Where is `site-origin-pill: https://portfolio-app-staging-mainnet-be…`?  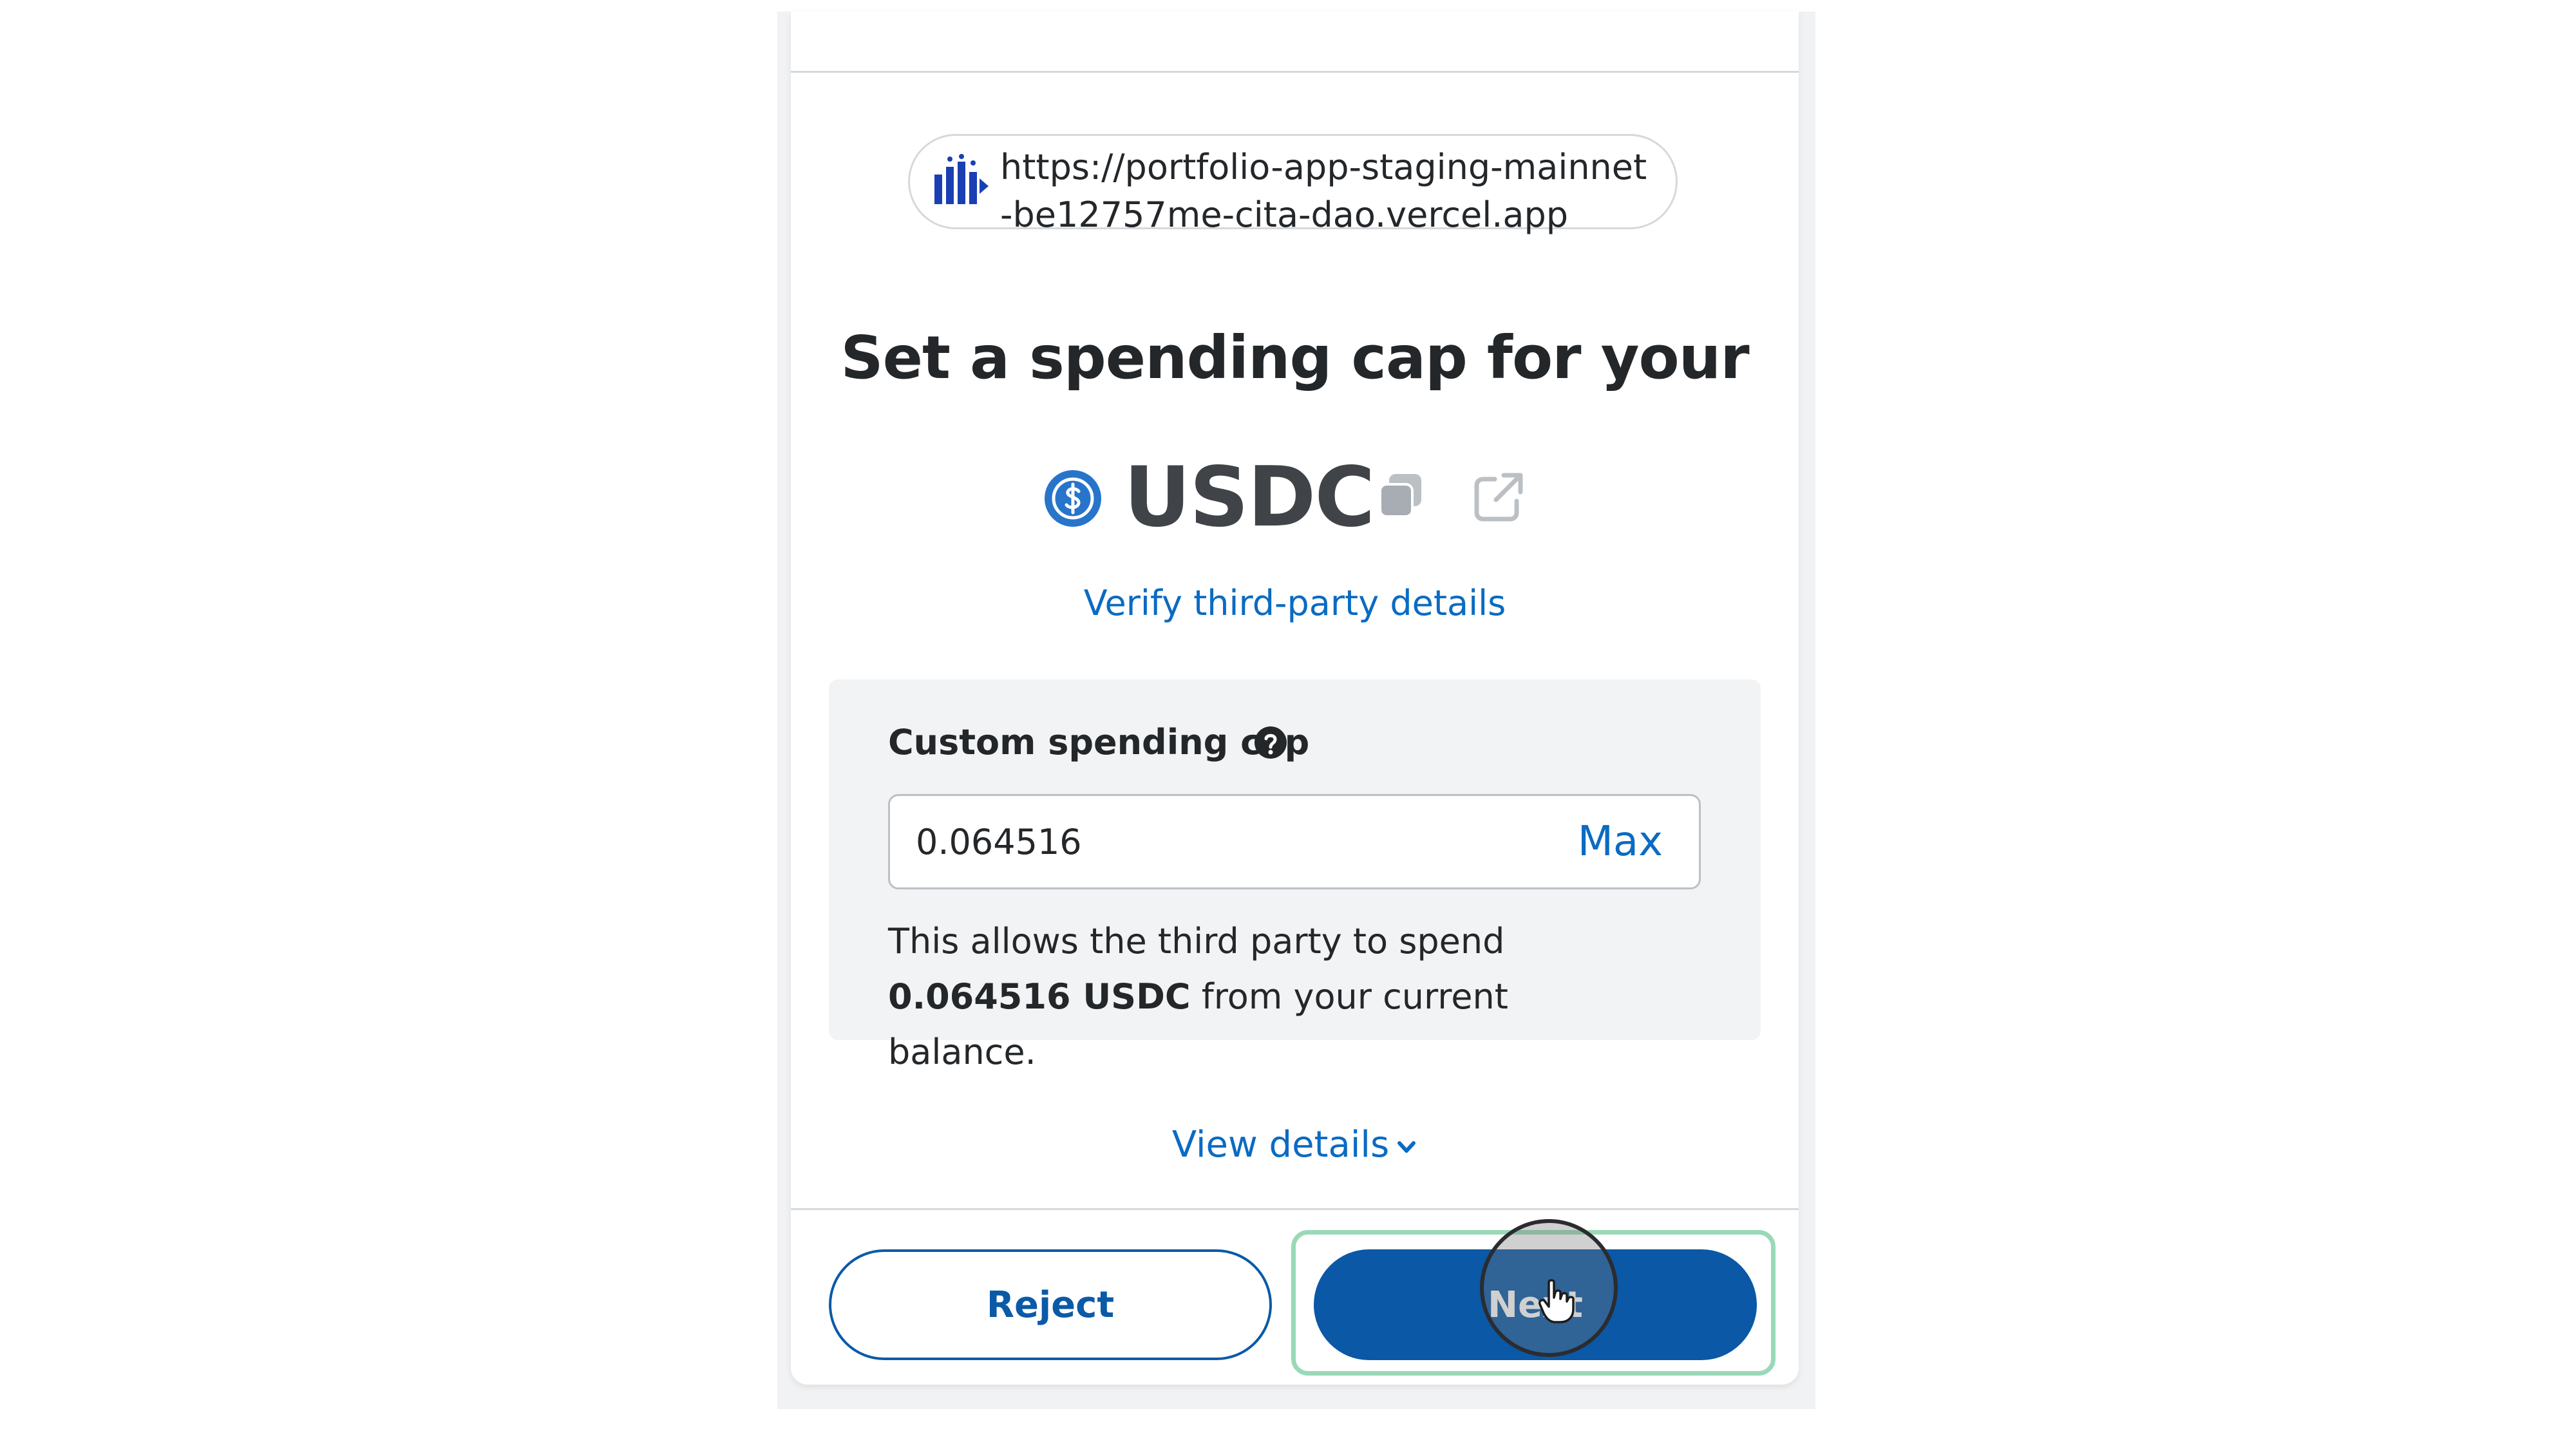 site-origin-pill: https://portfolio-app-staging-mainnet-be… is located at coordinates (1293, 184).